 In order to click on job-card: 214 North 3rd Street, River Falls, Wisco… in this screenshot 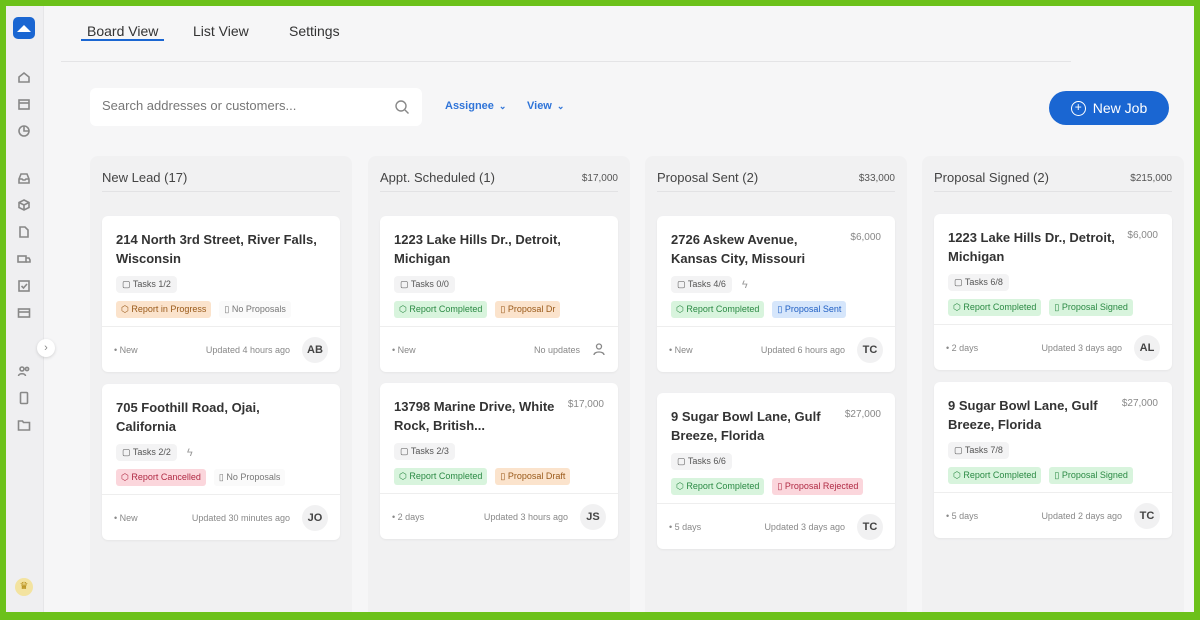, I will do `click(221, 294)`.